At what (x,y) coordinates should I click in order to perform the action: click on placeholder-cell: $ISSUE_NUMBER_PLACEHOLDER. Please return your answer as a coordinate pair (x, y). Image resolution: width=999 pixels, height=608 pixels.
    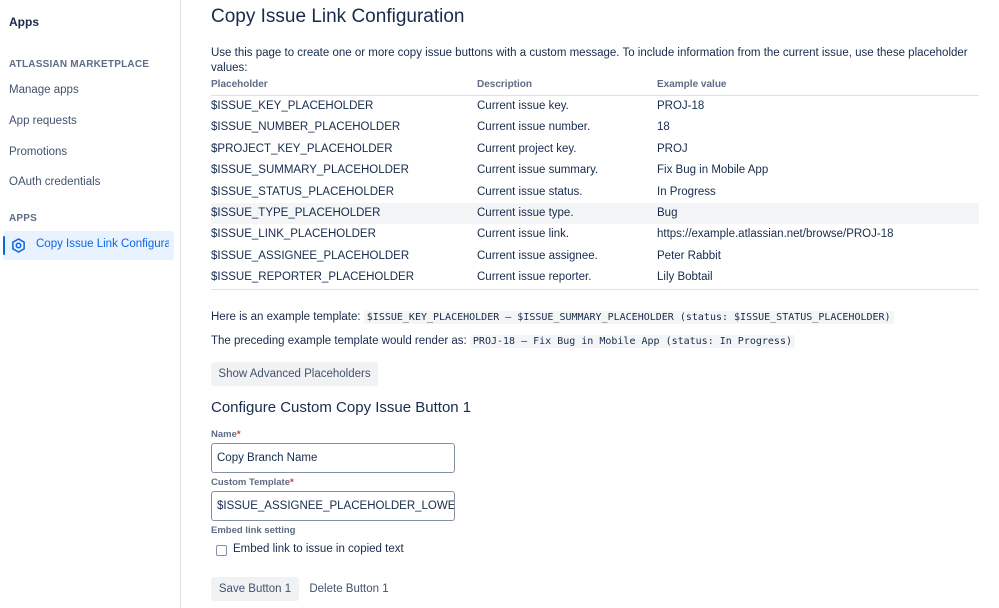
    Looking at the image, I should click on (306, 127).